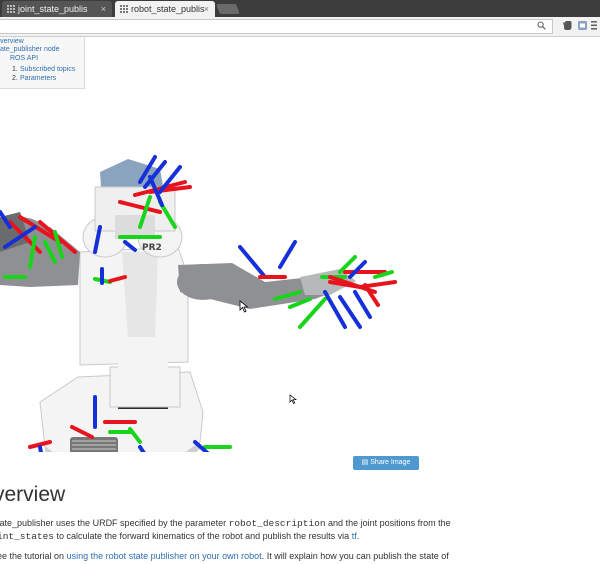 The height and width of the screenshot is (564, 600). I want to click on text: ee the tutorial on, so click(33, 556).